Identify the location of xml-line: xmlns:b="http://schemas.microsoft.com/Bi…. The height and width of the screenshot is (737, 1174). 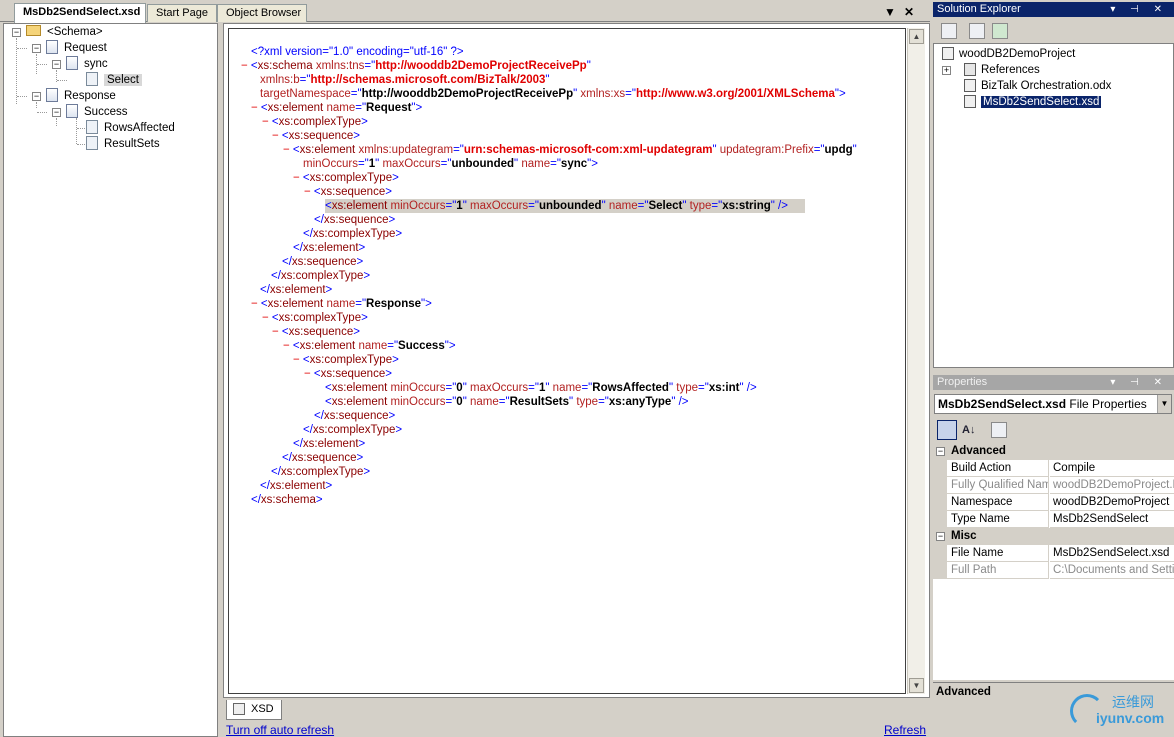
(405, 80).